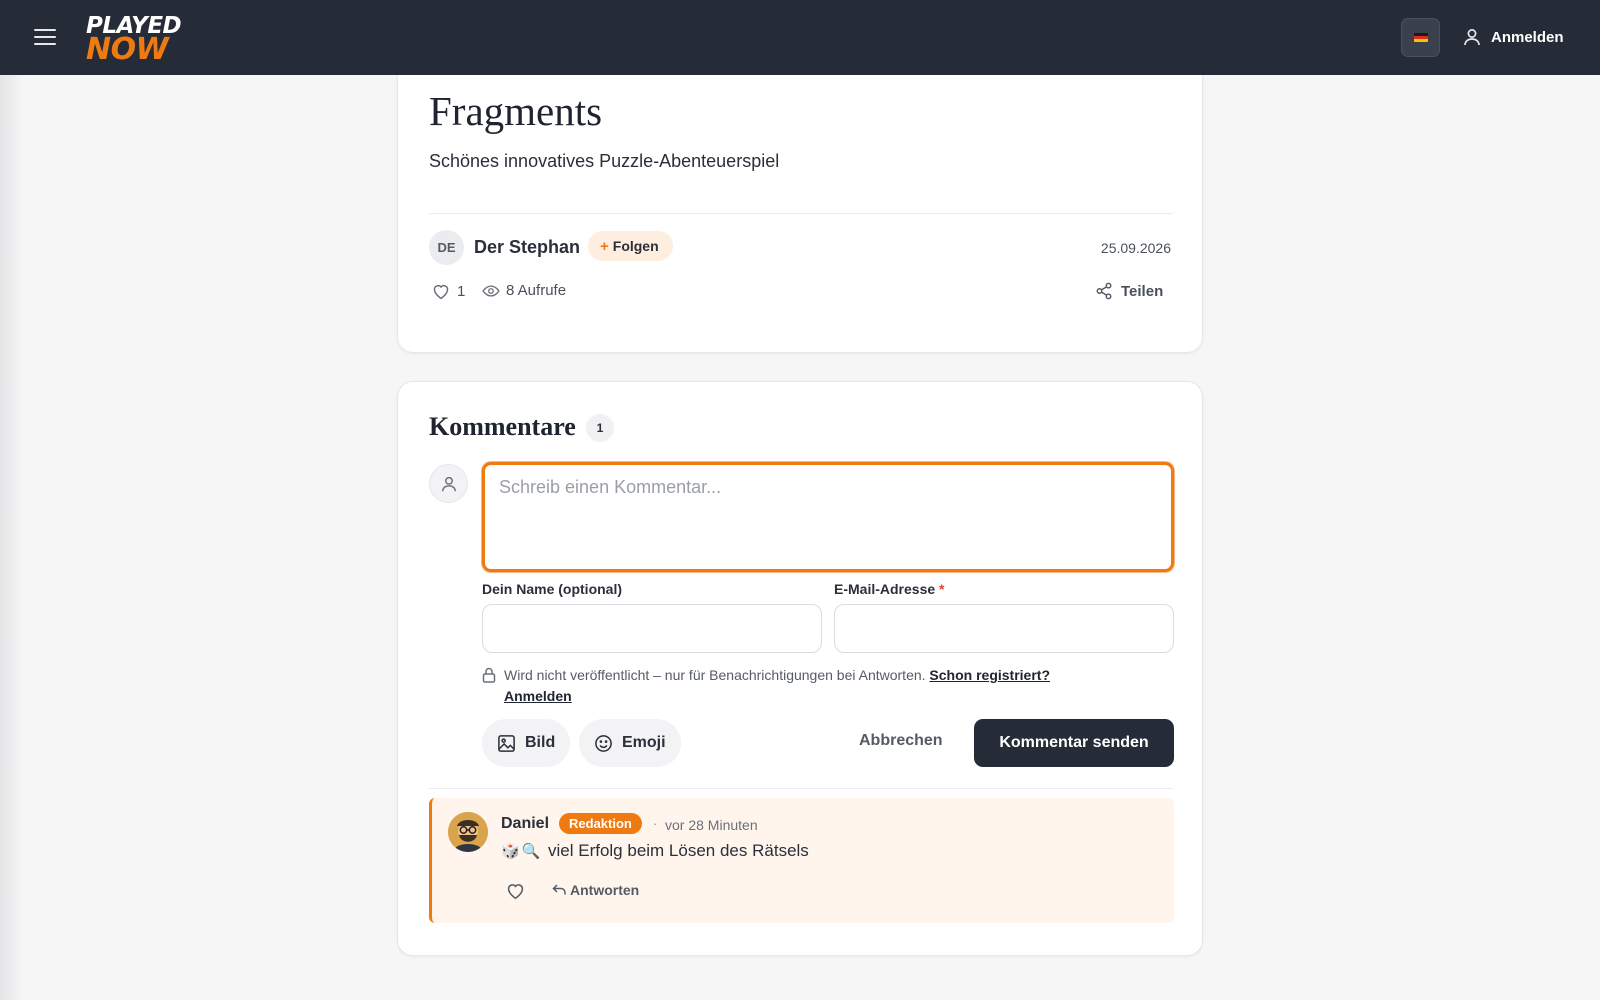 This screenshot has width=1600, height=1000. I want to click on reply-button: Antworten, so click(595, 890).